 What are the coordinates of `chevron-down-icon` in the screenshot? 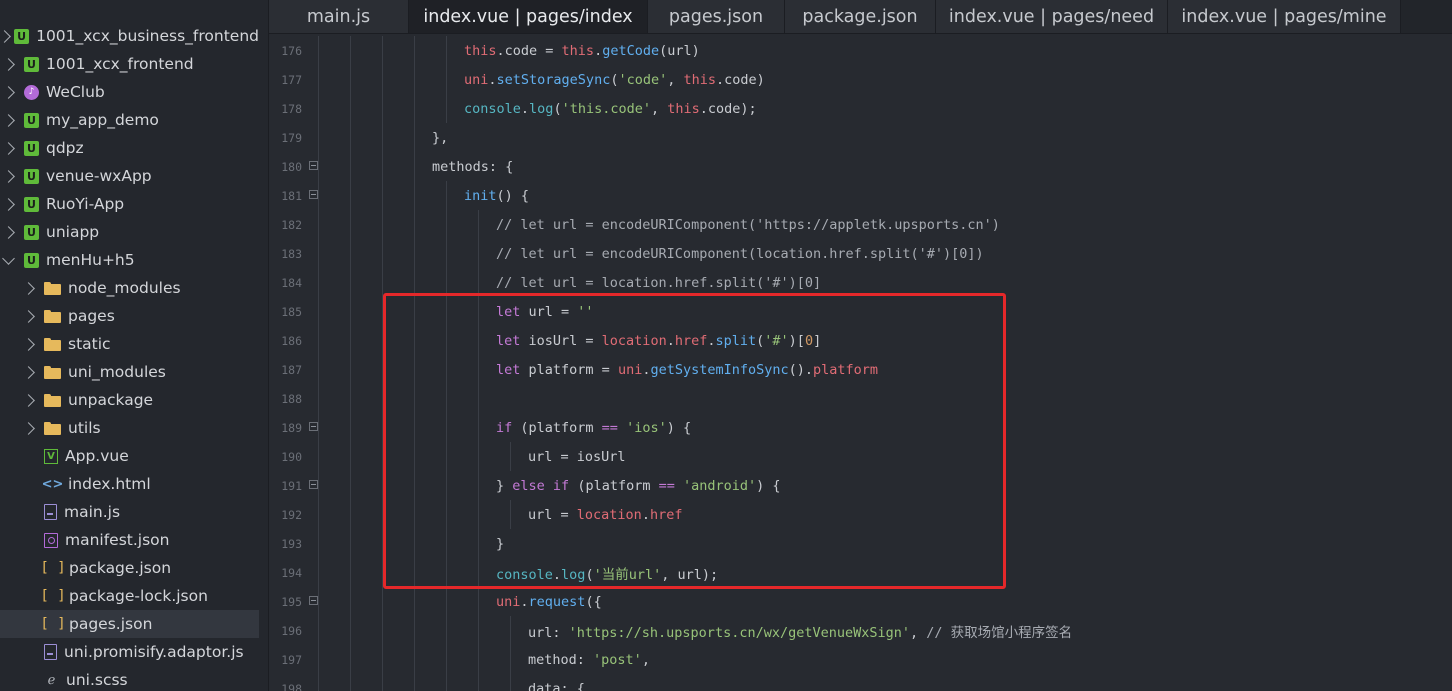 It's located at (8, 258).